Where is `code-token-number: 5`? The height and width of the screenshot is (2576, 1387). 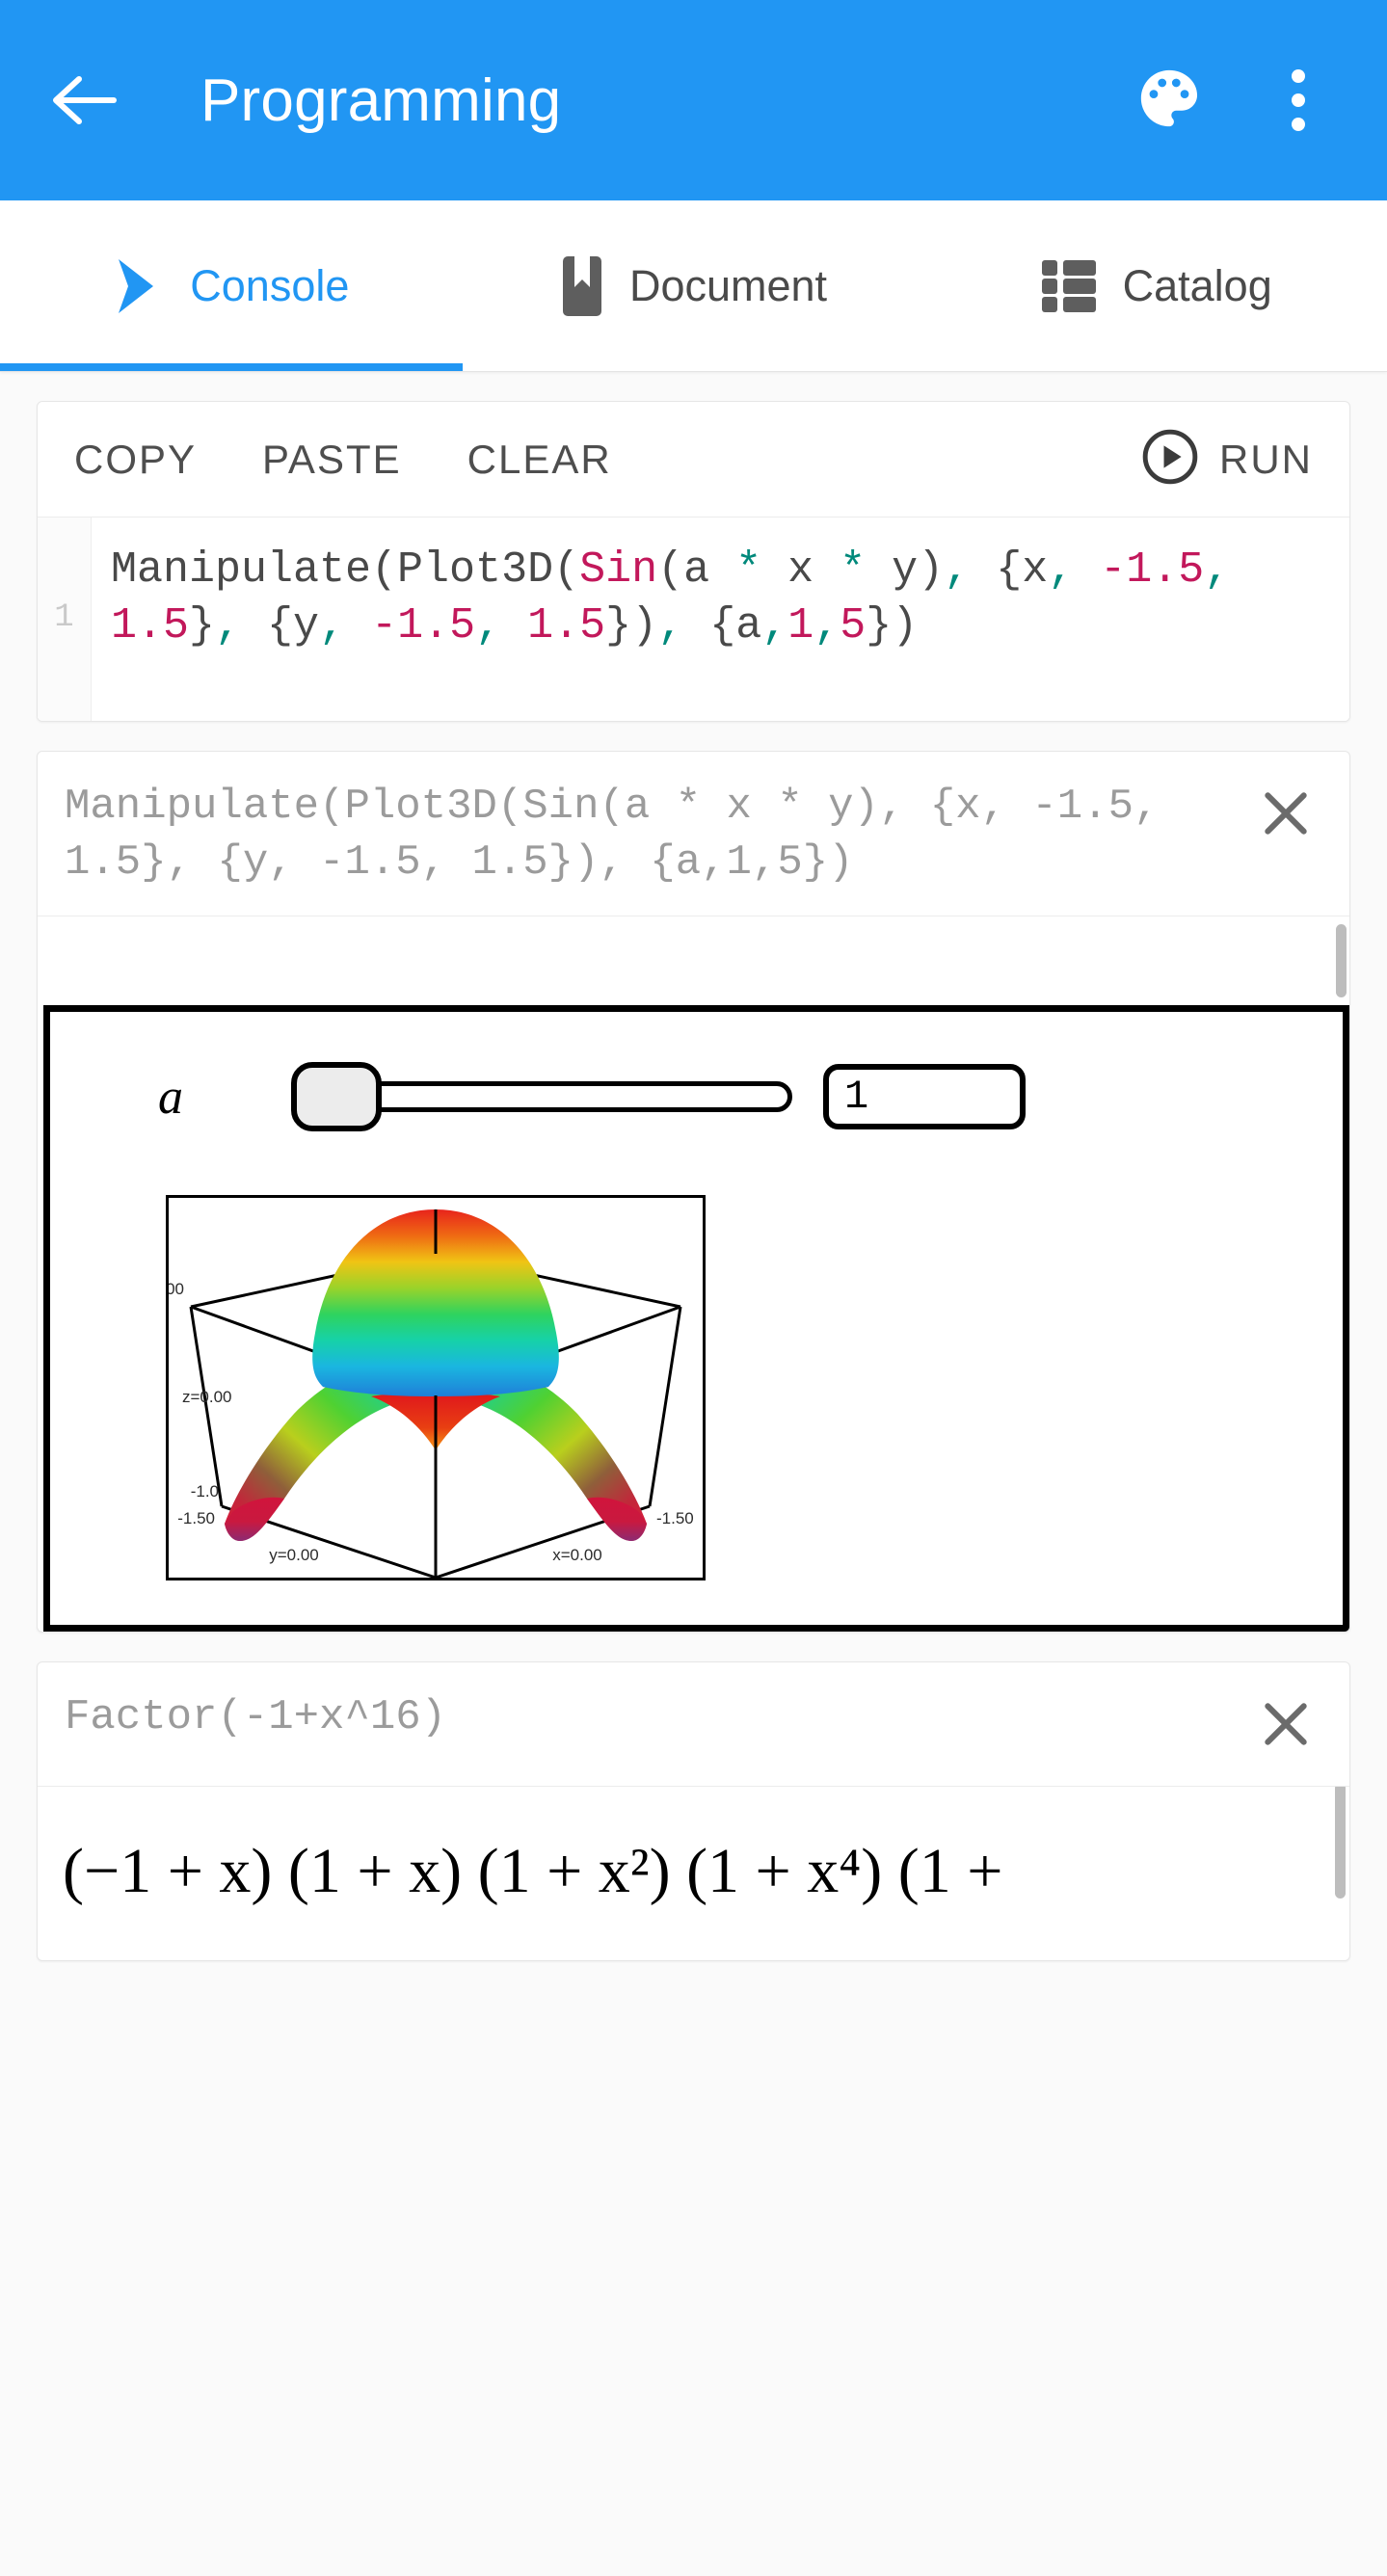 code-token-number: 5 is located at coordinates (853, 625).